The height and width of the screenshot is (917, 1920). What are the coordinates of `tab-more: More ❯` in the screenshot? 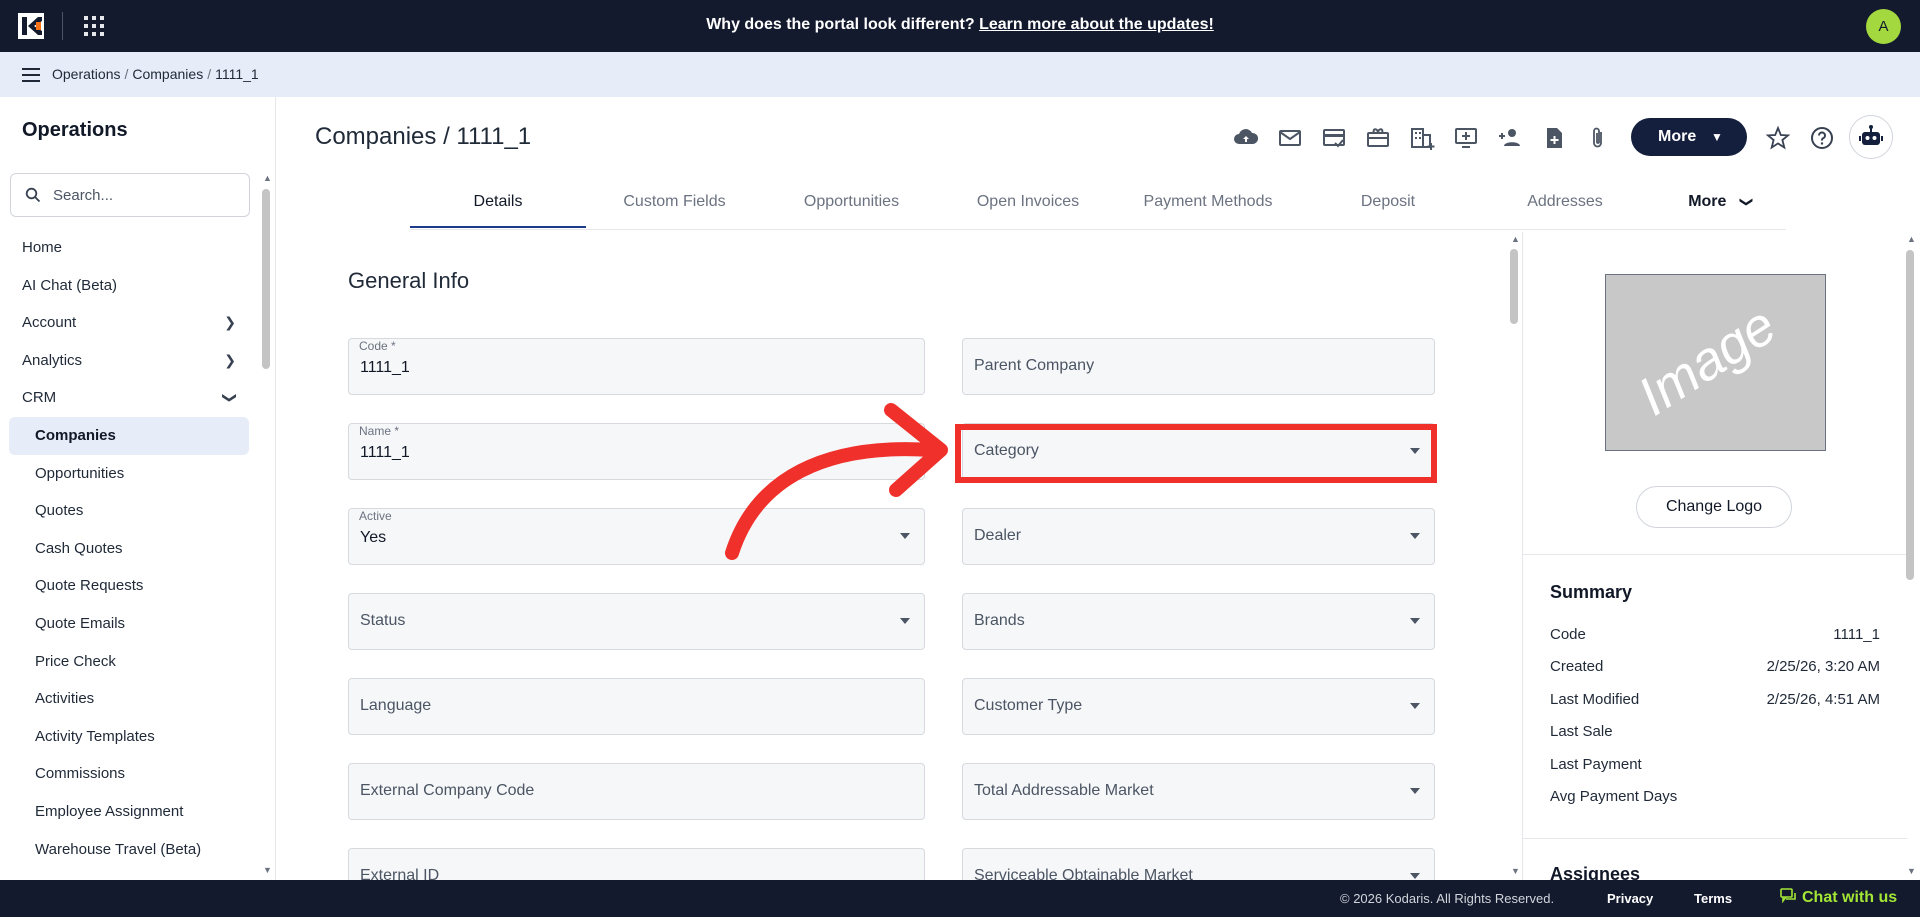 It's located at (1720, 206).